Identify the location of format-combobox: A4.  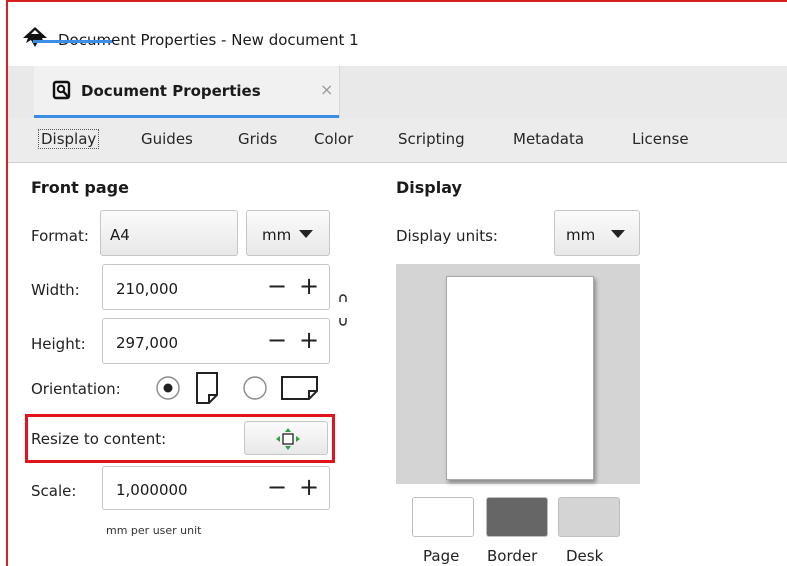
(169, 233).